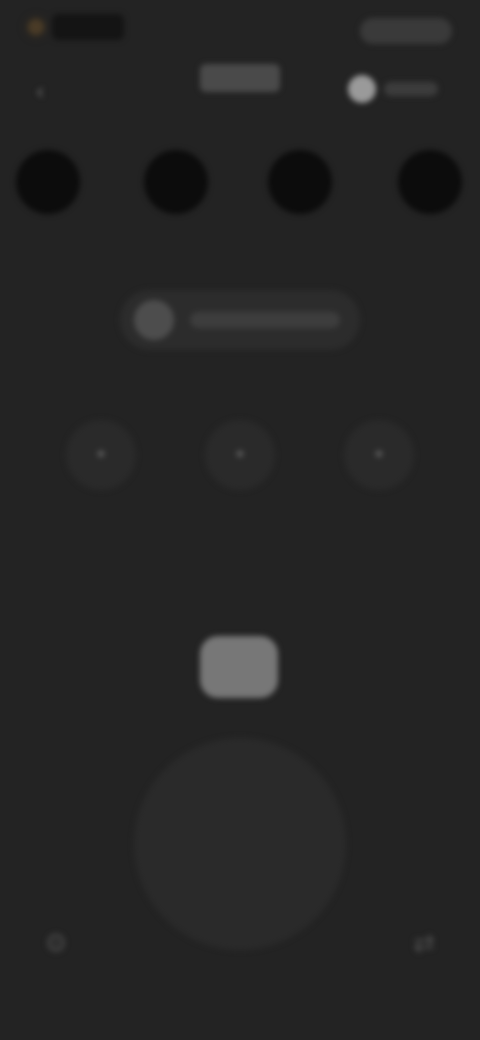 This screenshot has height=1040, width=480. Describe the element at coordinates (411, 89) in the screenshot. I see `toggle-track` at that location.